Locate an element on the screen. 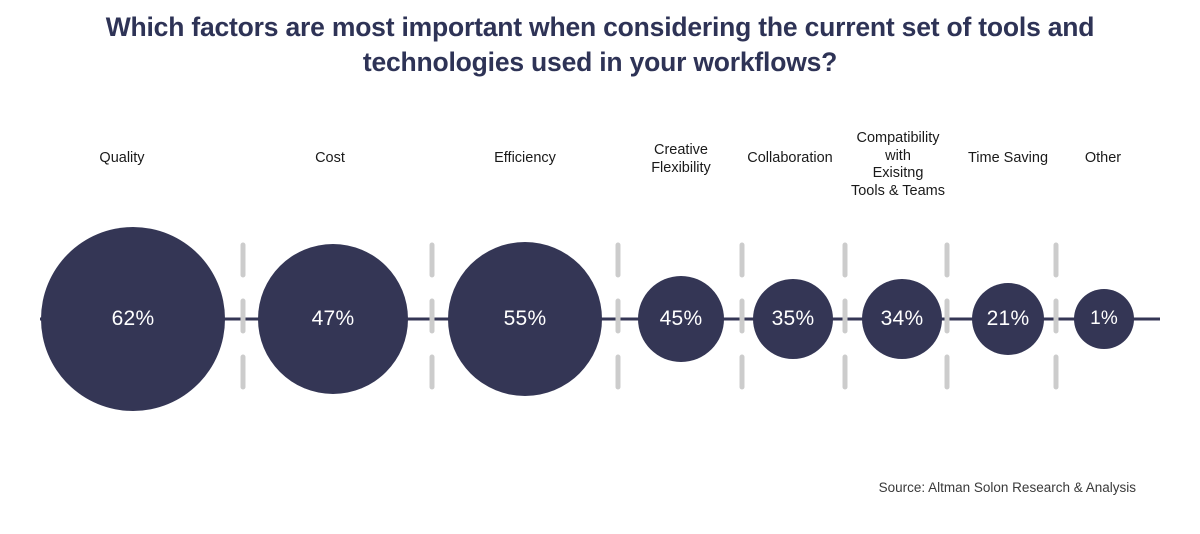 This screenshot has width=1200, height=534. category-label: Efficiency is located at coordinates (525, 158).